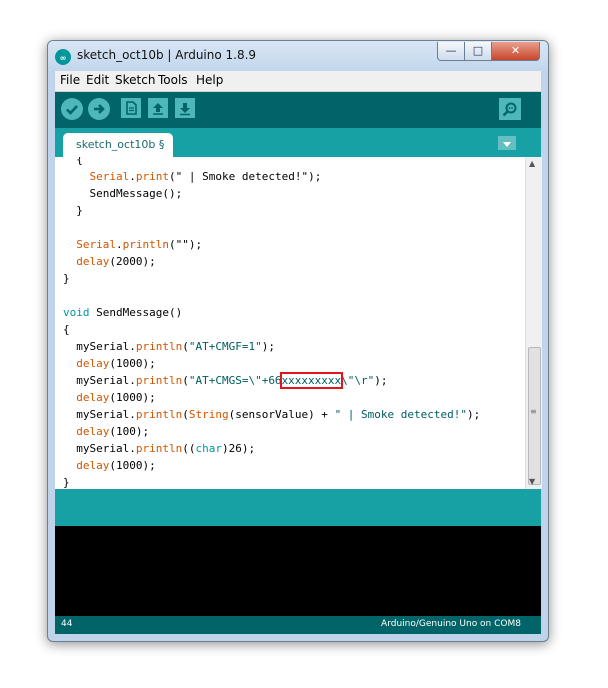 The height and width of the screenshot is (688, 608). I want to click on close-button: ✕, so click(515, 51).